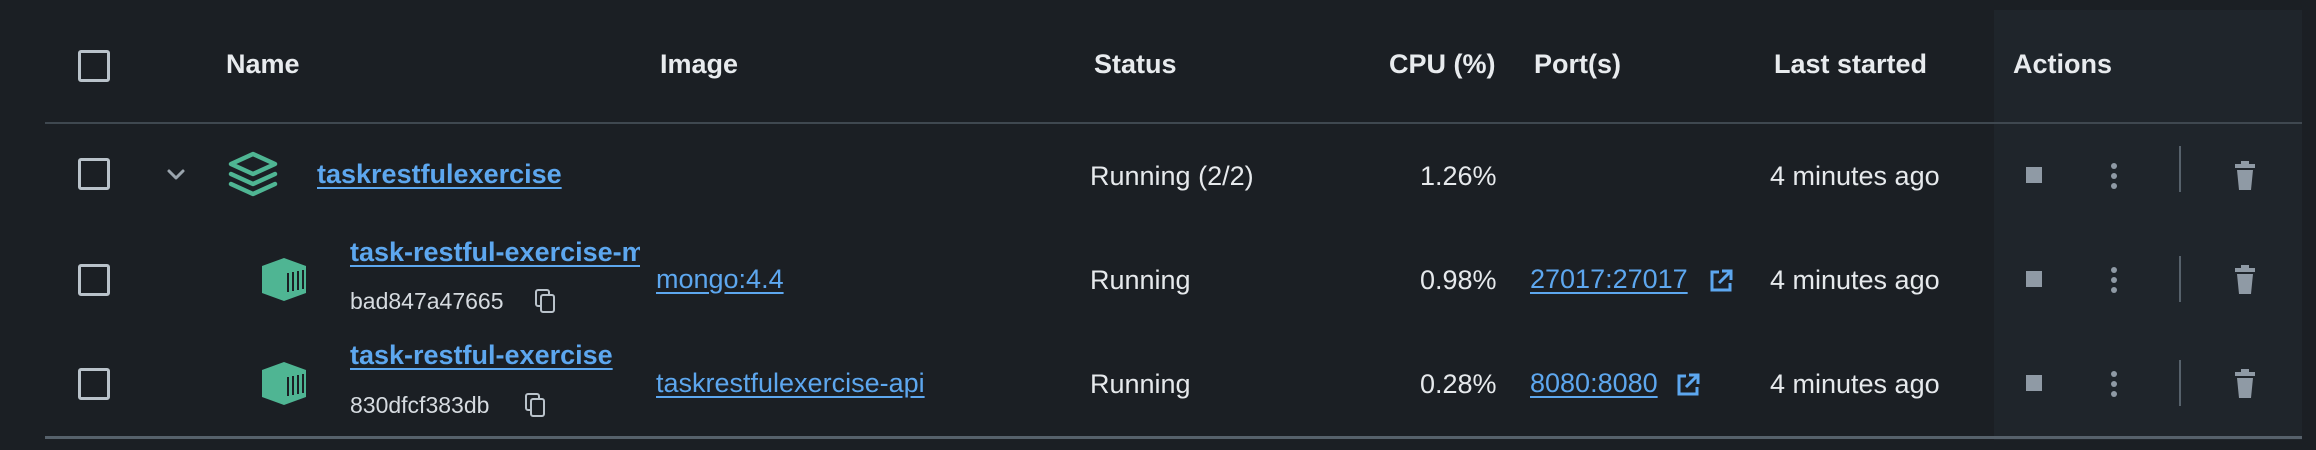 The image size is (2316, 450). What do you see at coordinates (1855, 176) in the screenshot?
I see `group-last-started: 4 minutes ago` at bounding box center [1855, 176].